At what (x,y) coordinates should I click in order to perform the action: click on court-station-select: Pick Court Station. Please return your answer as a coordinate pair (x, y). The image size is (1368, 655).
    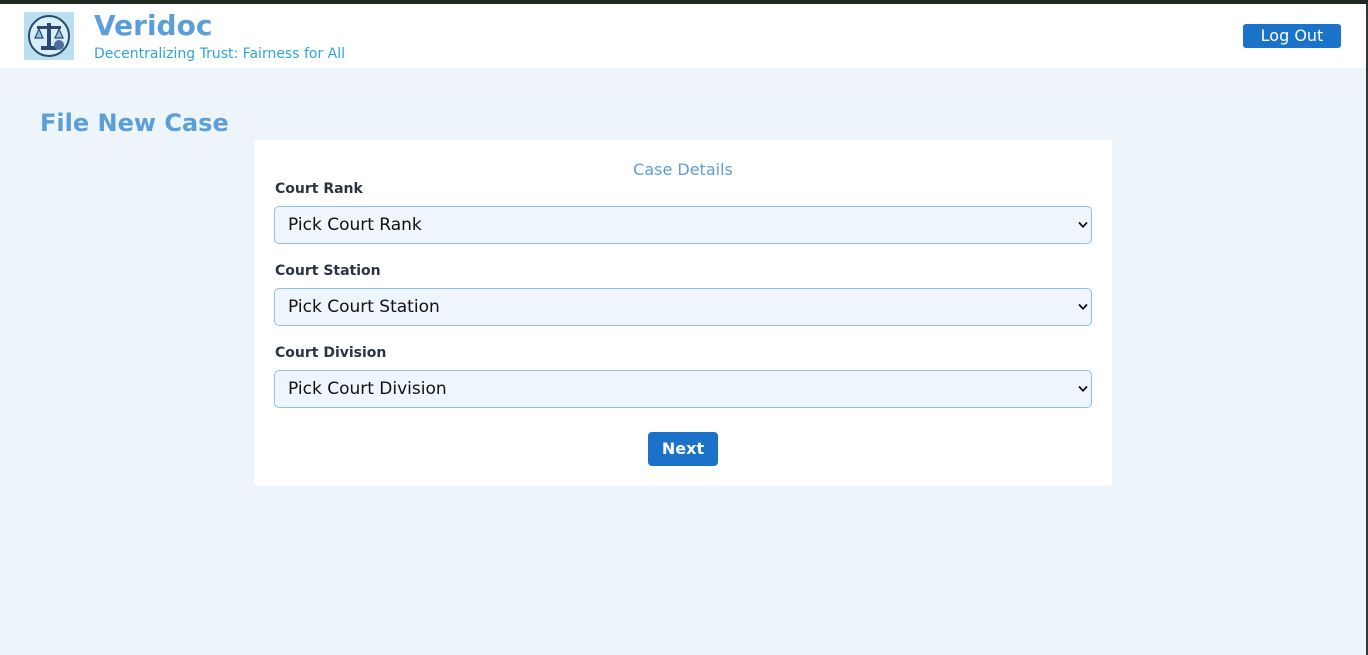
    Looking at the image, I should click on (683, 307).